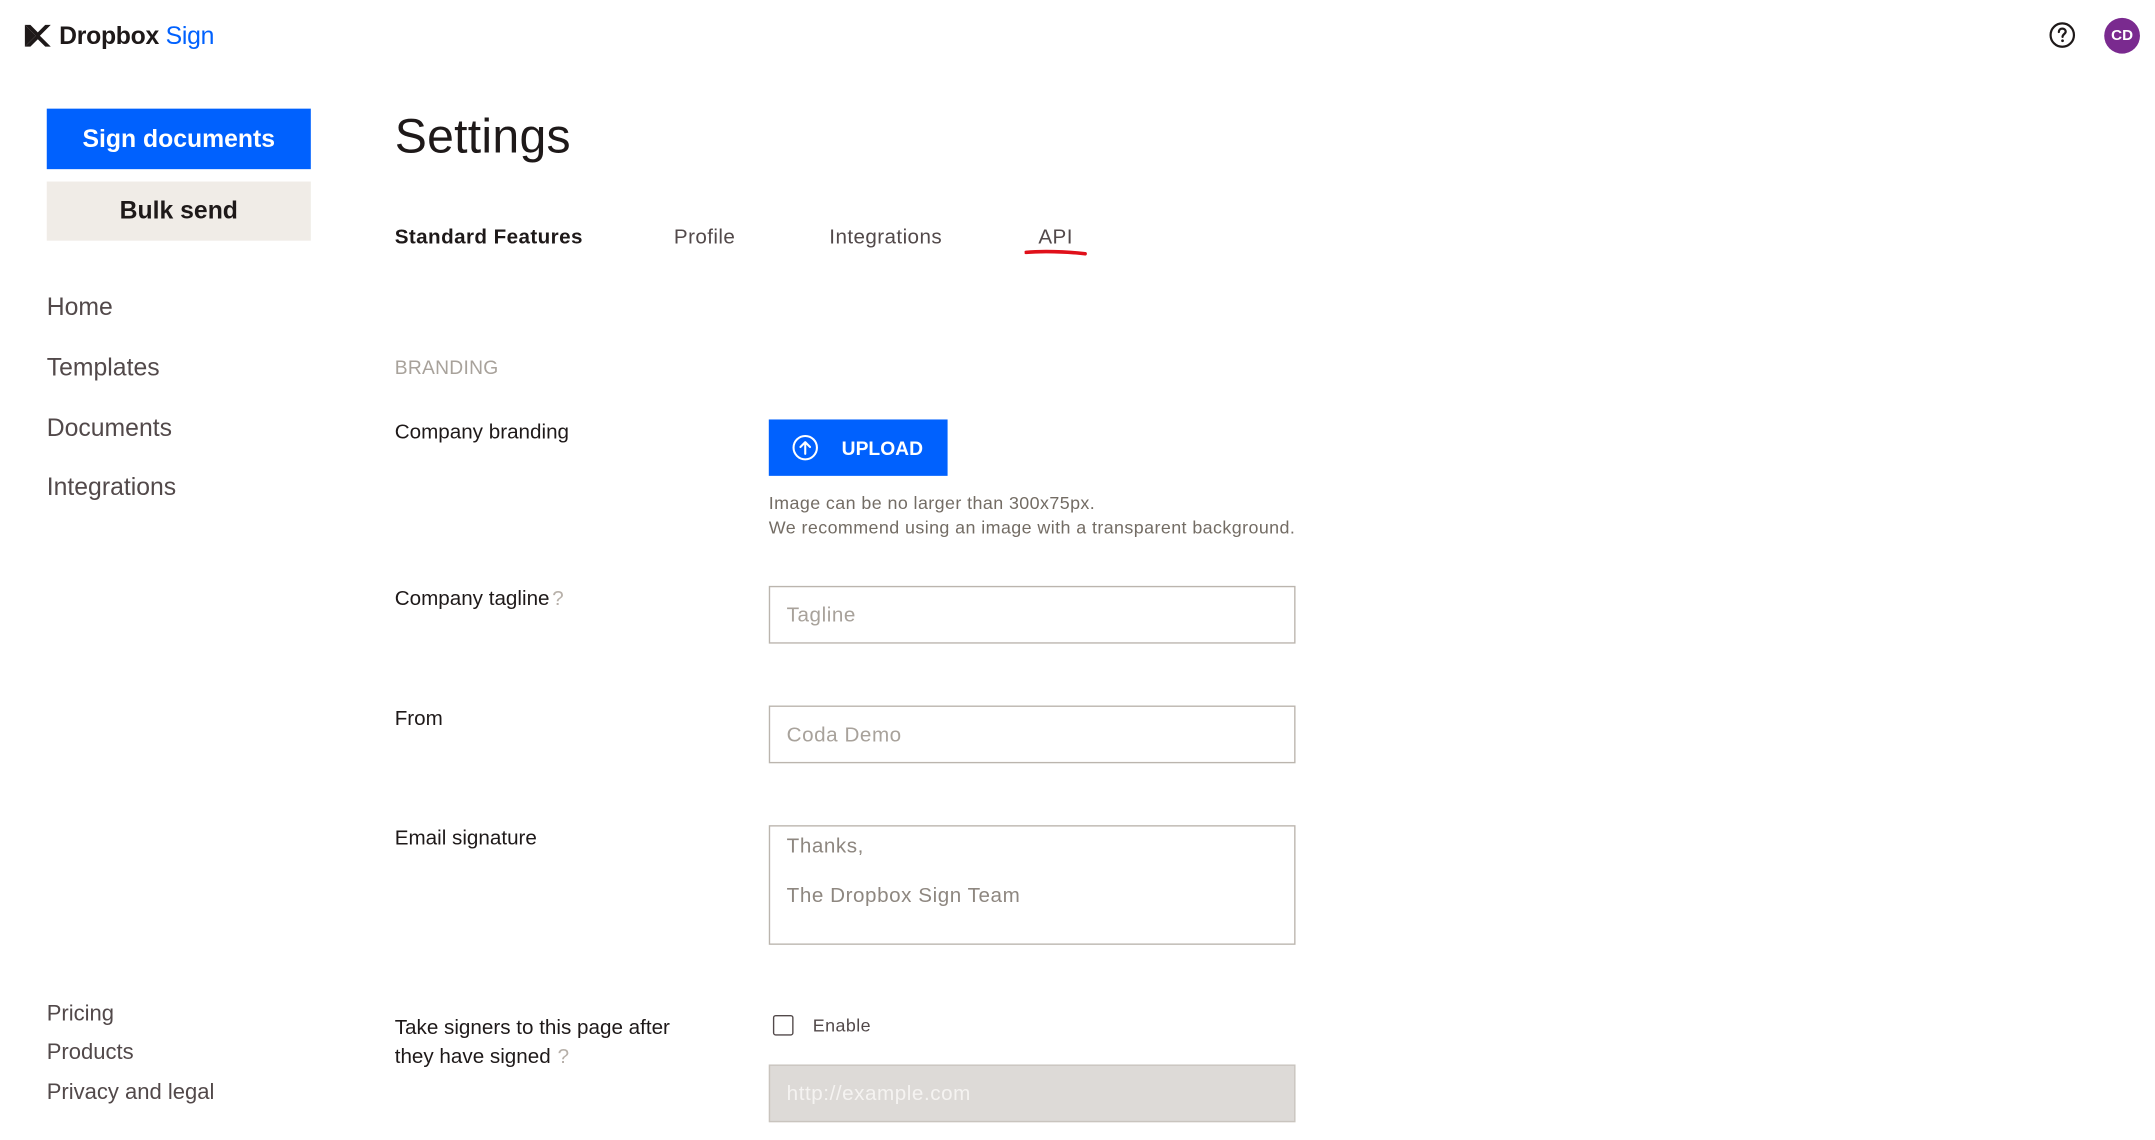  Describe the element at coordinates (932, 502) in the screenshot. I see `branding-hint-size: Image can be no larger than 300x75px.` at that location.